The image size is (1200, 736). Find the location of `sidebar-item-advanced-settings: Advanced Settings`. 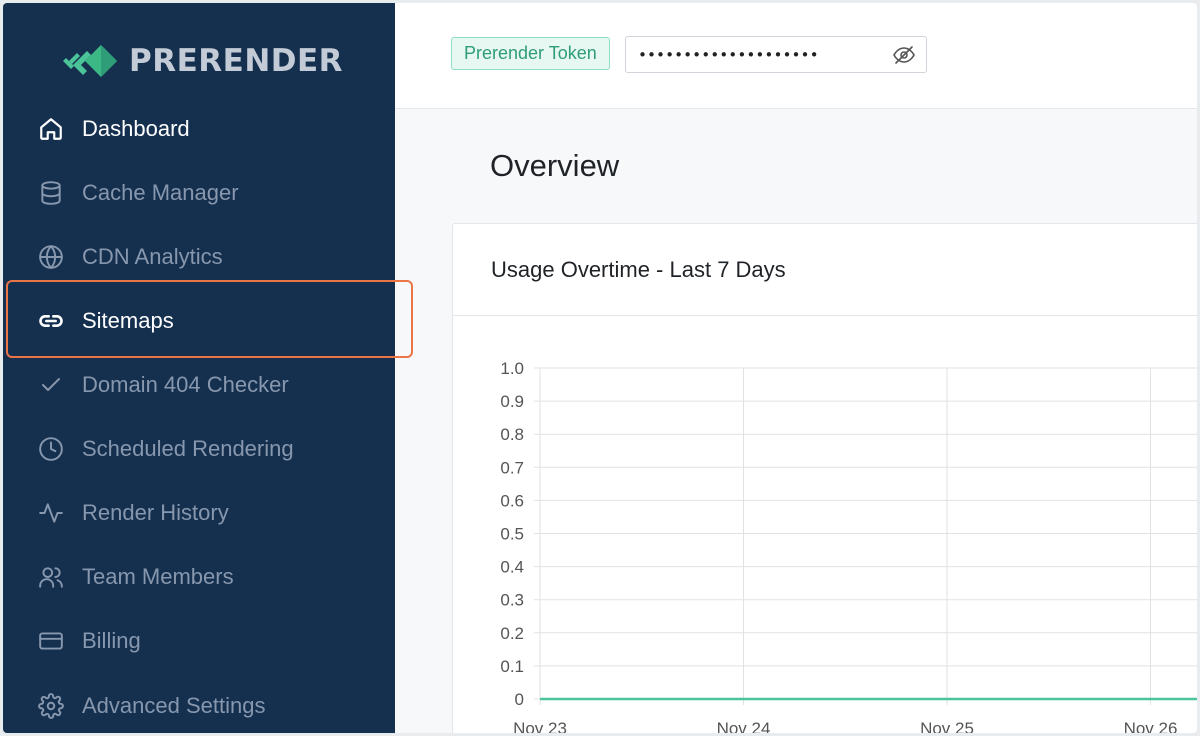

sidebar-item-advanced-settings: Advanced Settings is located at coordinates (199, 704).